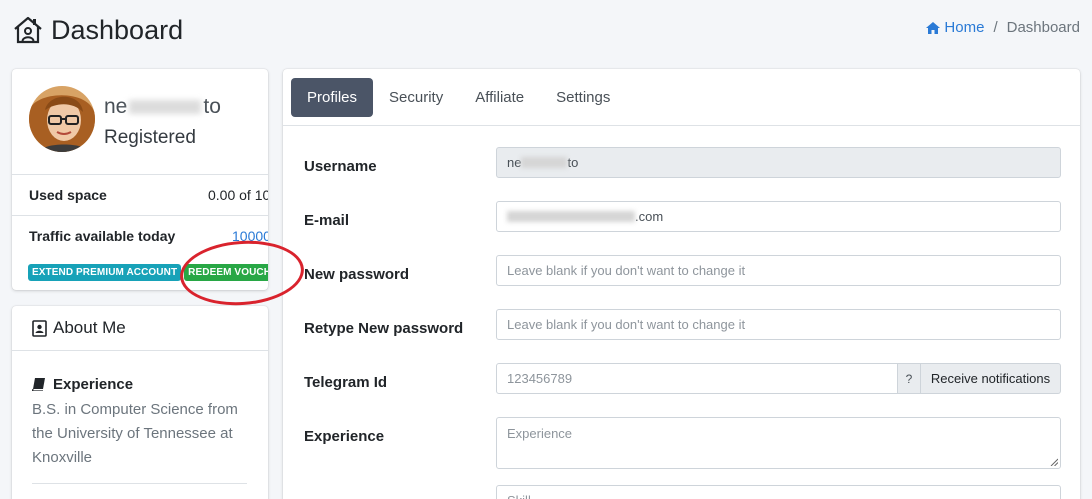 The height and width of the screenshot is (499, 1092). Describe the element at coordinates (964, 27) in the screenshot. I see `breadcrumb-home-label: Home` at that location.